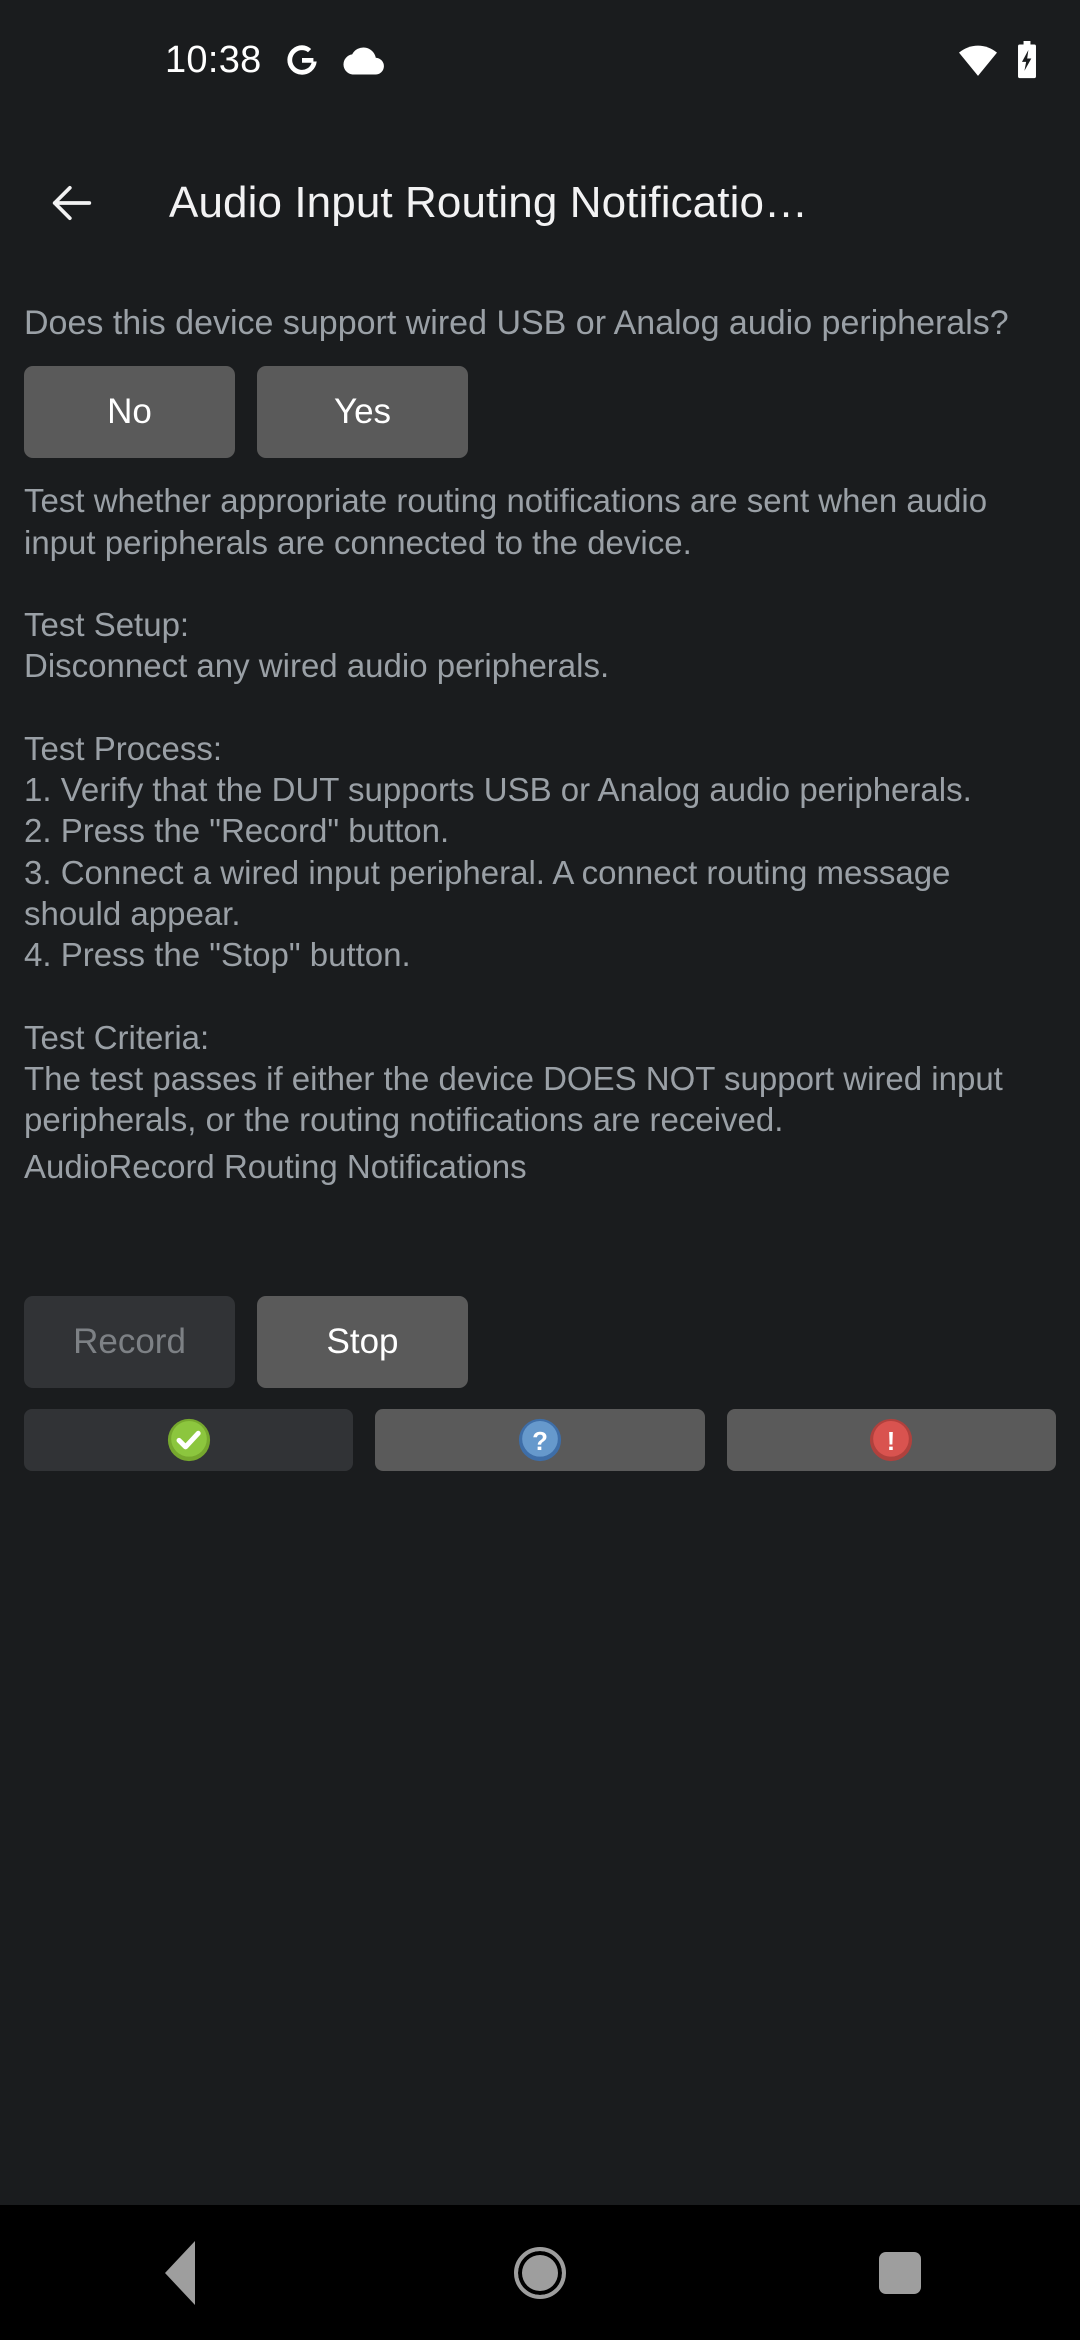 This screenshot has width=1080, height=2340. I want to click on square-recents-icon, so click(900, 2272).